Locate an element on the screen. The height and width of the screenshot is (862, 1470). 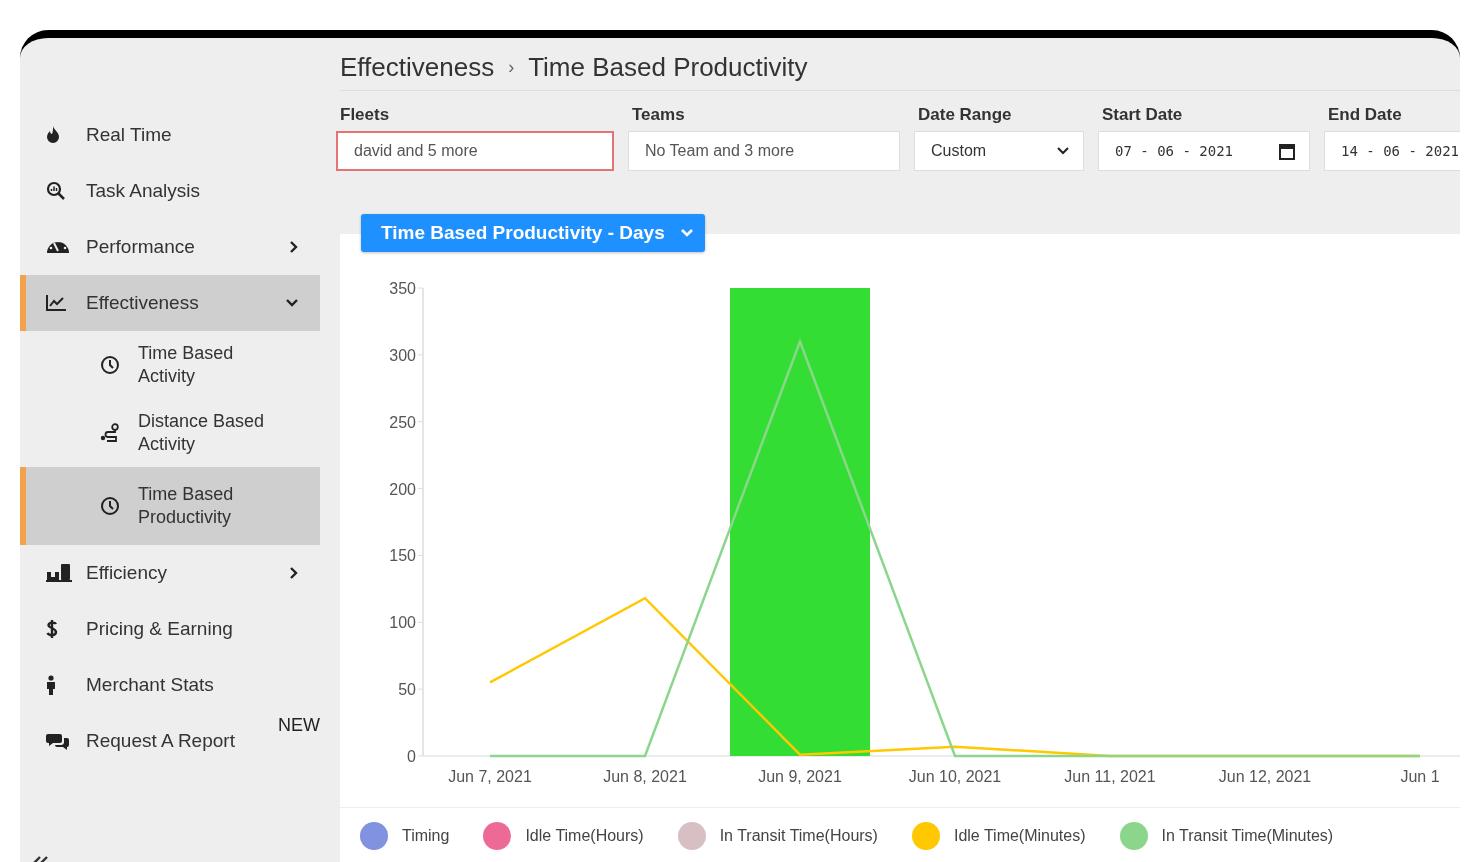
sidebar-subitem: Distance Based Activity is located at coordinates (170, 433).